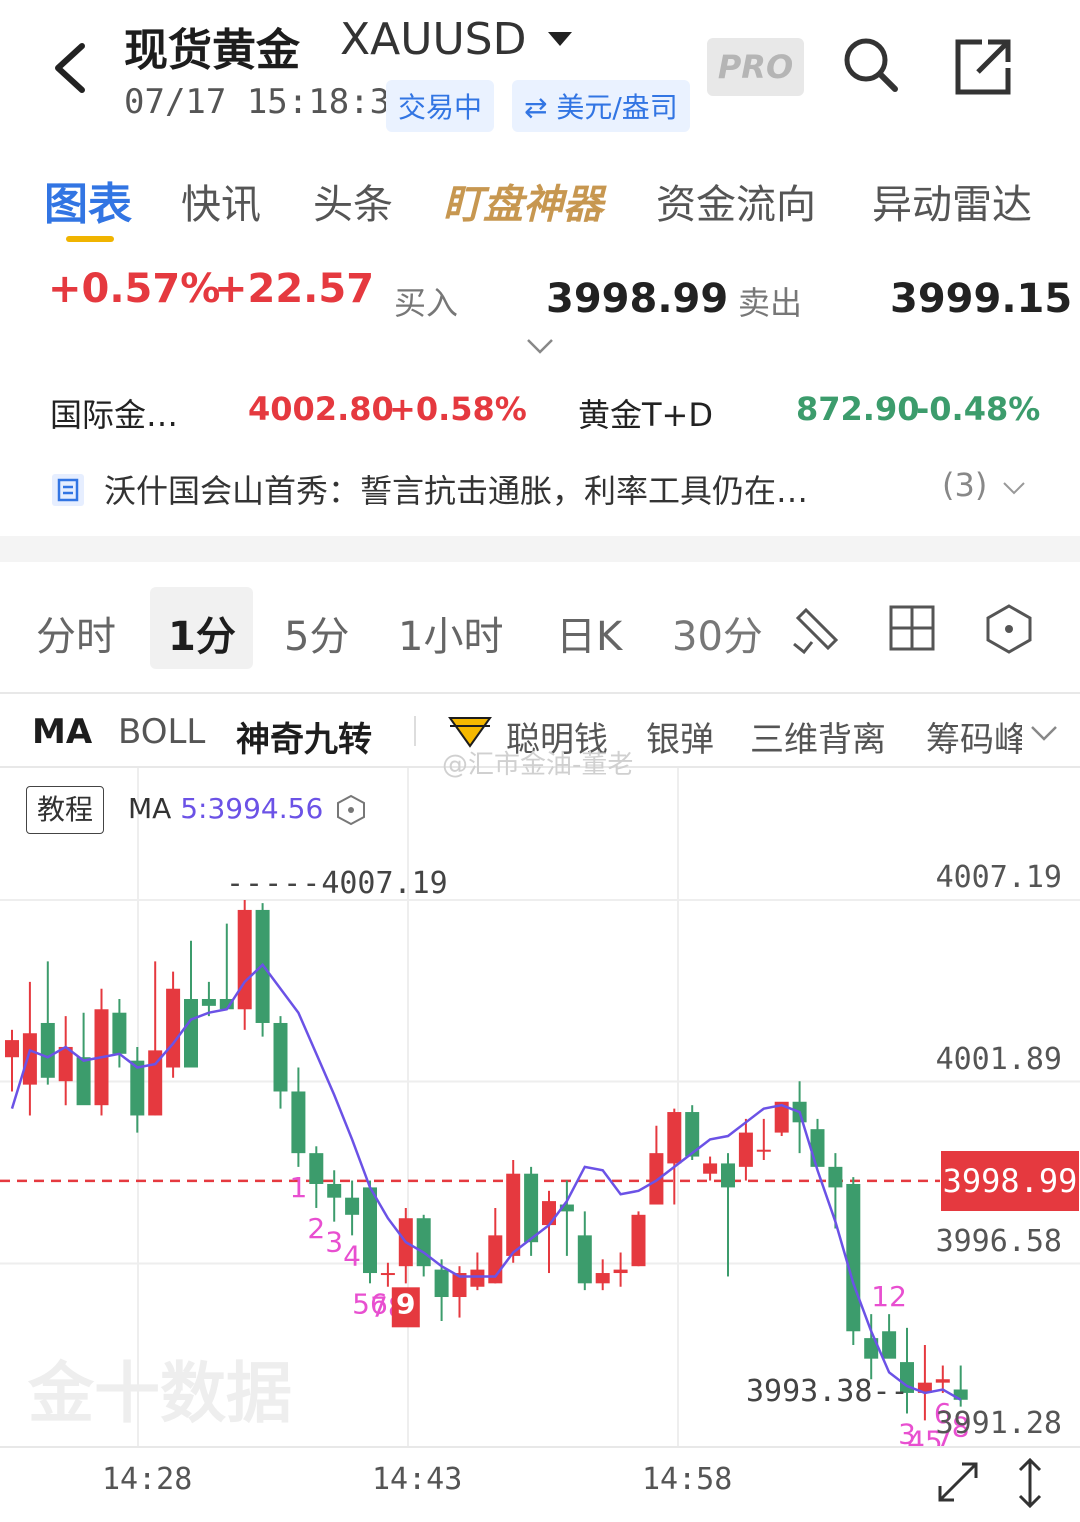  I want to click on draw-tool-button, so click(816, 632).